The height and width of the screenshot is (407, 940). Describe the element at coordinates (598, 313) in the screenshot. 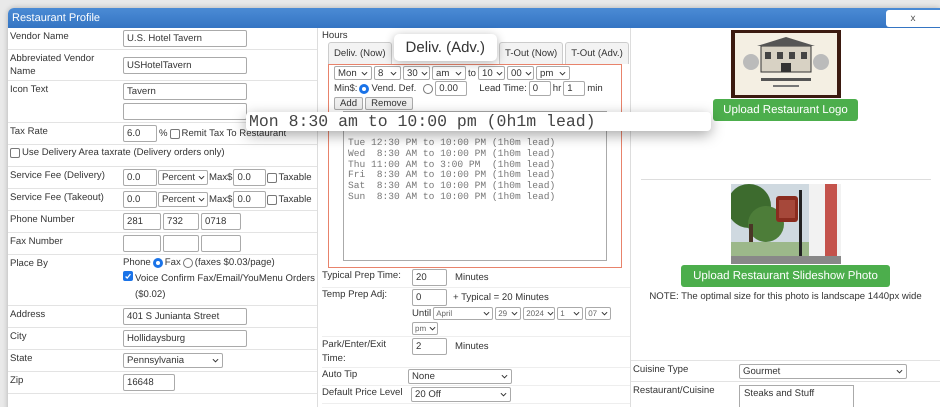

I see `dropdown: 07` at that location.